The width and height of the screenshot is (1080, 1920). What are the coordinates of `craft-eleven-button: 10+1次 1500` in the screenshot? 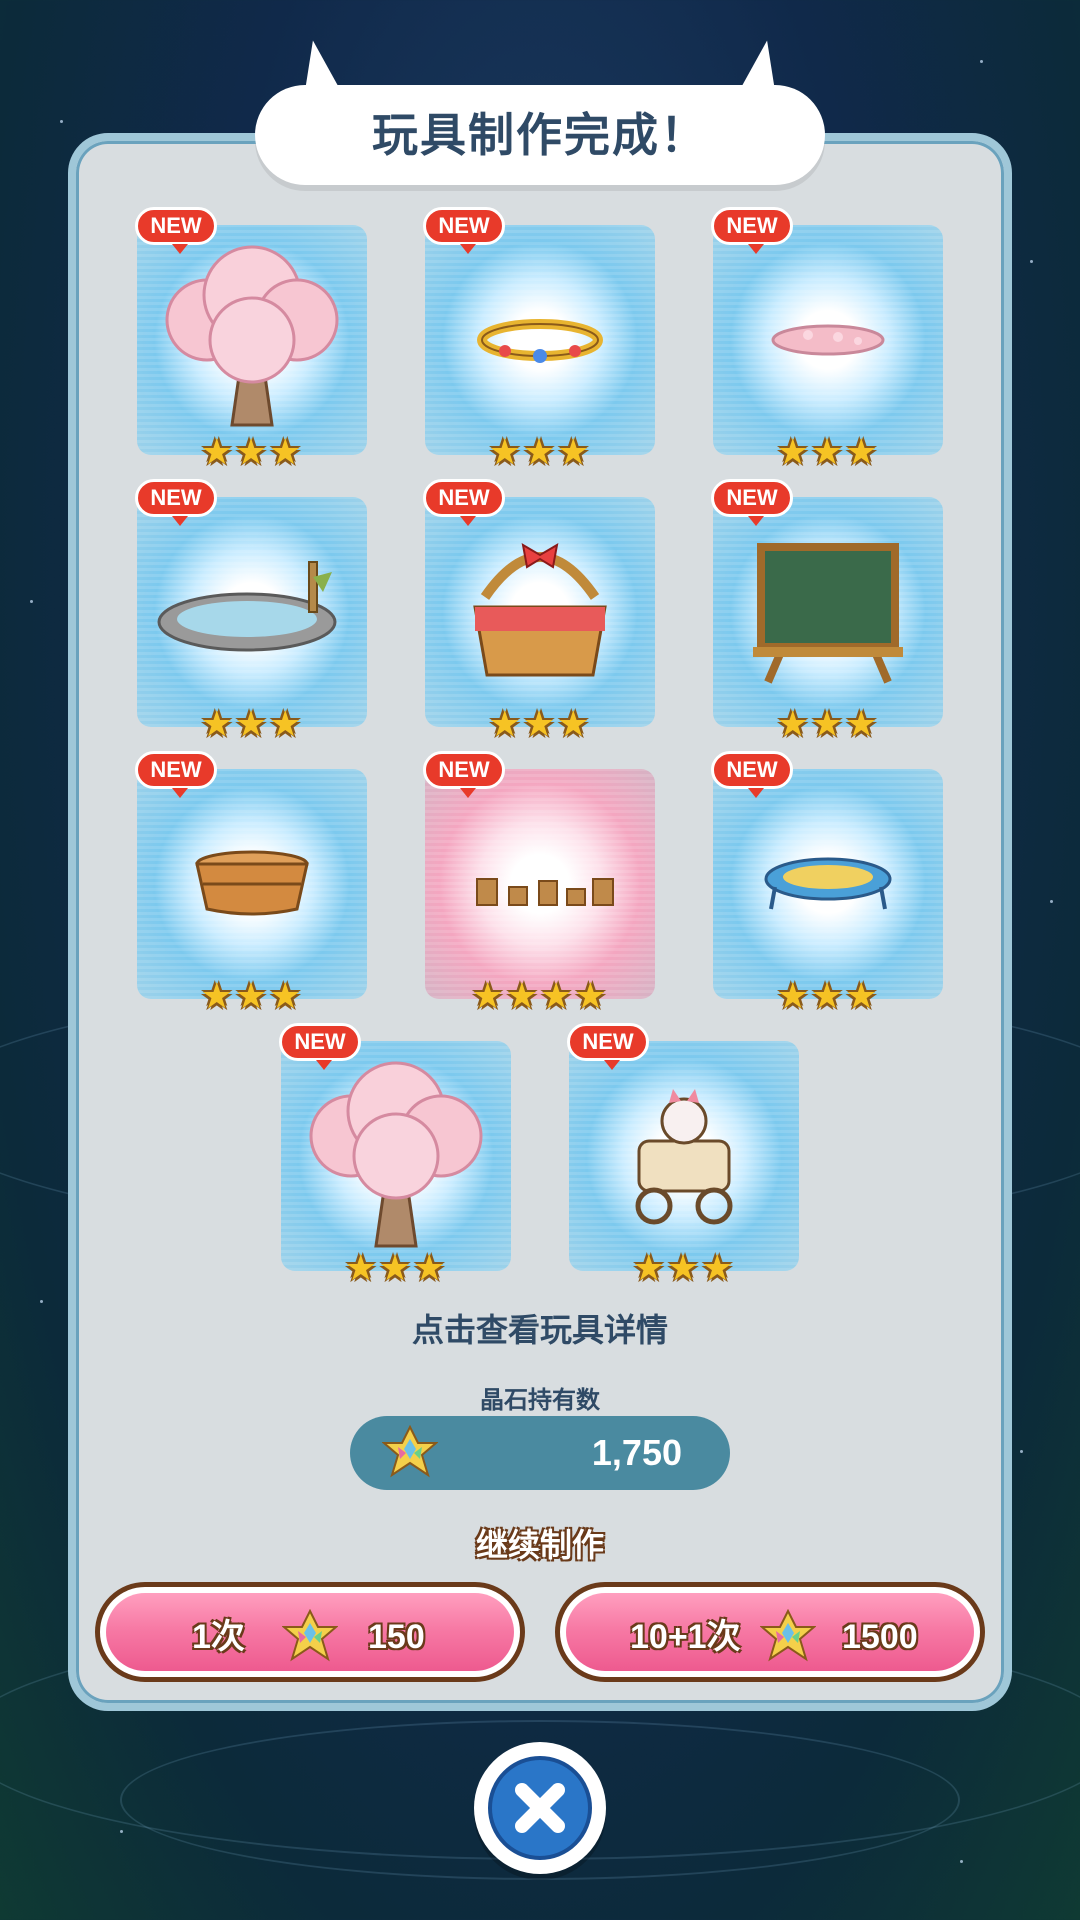 It's located at (770, 1632).